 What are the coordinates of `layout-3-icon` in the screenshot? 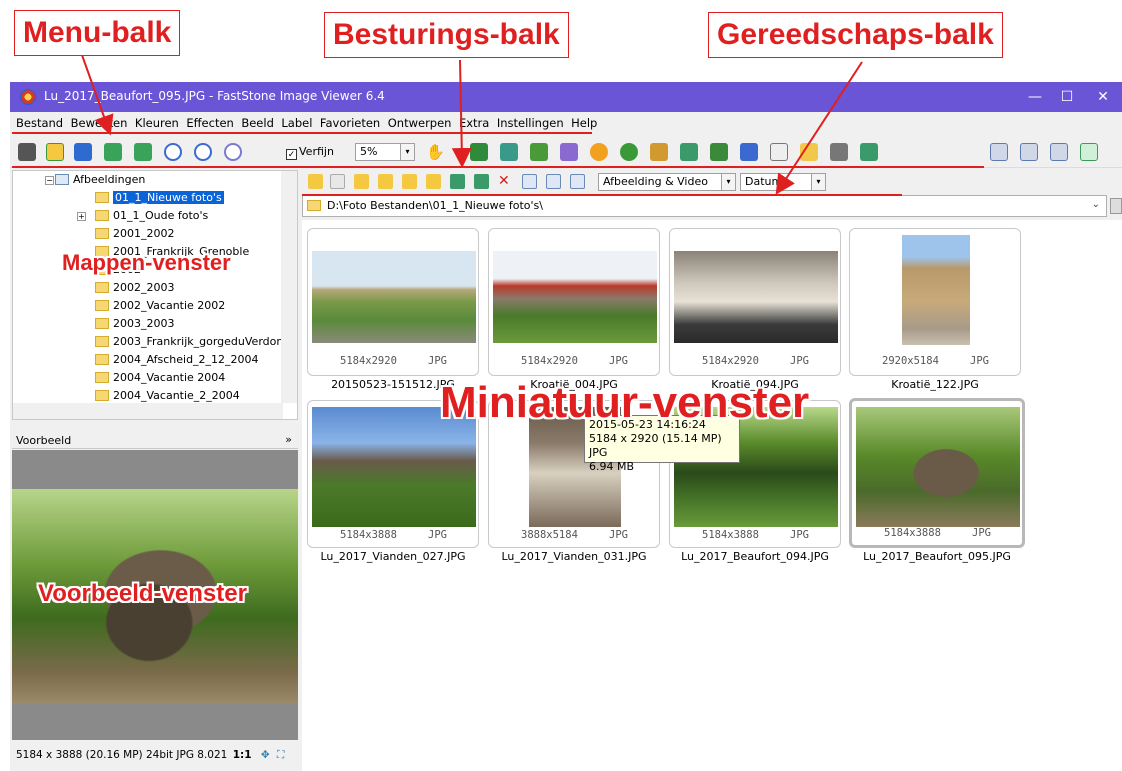 It's located at (1059, 152).